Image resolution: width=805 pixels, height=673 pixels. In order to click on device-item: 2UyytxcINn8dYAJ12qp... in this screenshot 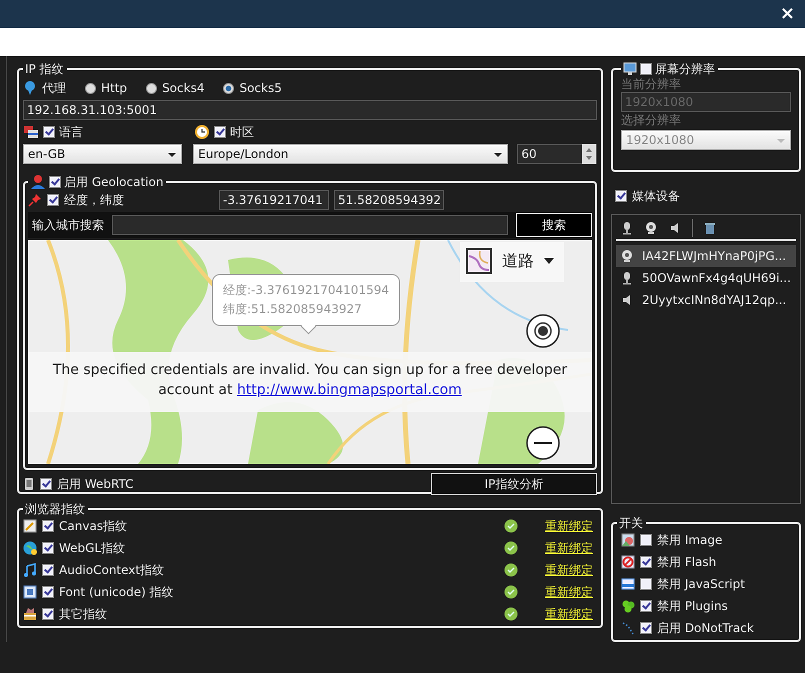, I will do `click(706, 300)`.